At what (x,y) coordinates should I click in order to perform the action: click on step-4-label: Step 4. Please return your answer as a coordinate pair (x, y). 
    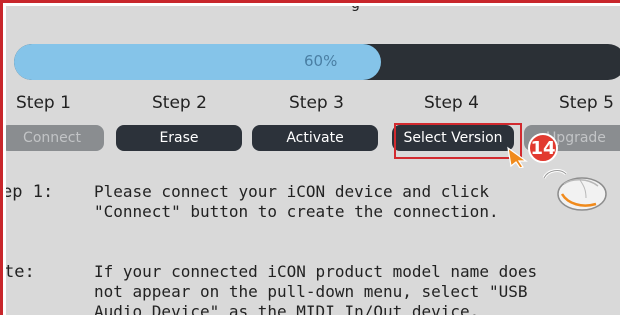
    Looking at the image, I should click on (451, 103).